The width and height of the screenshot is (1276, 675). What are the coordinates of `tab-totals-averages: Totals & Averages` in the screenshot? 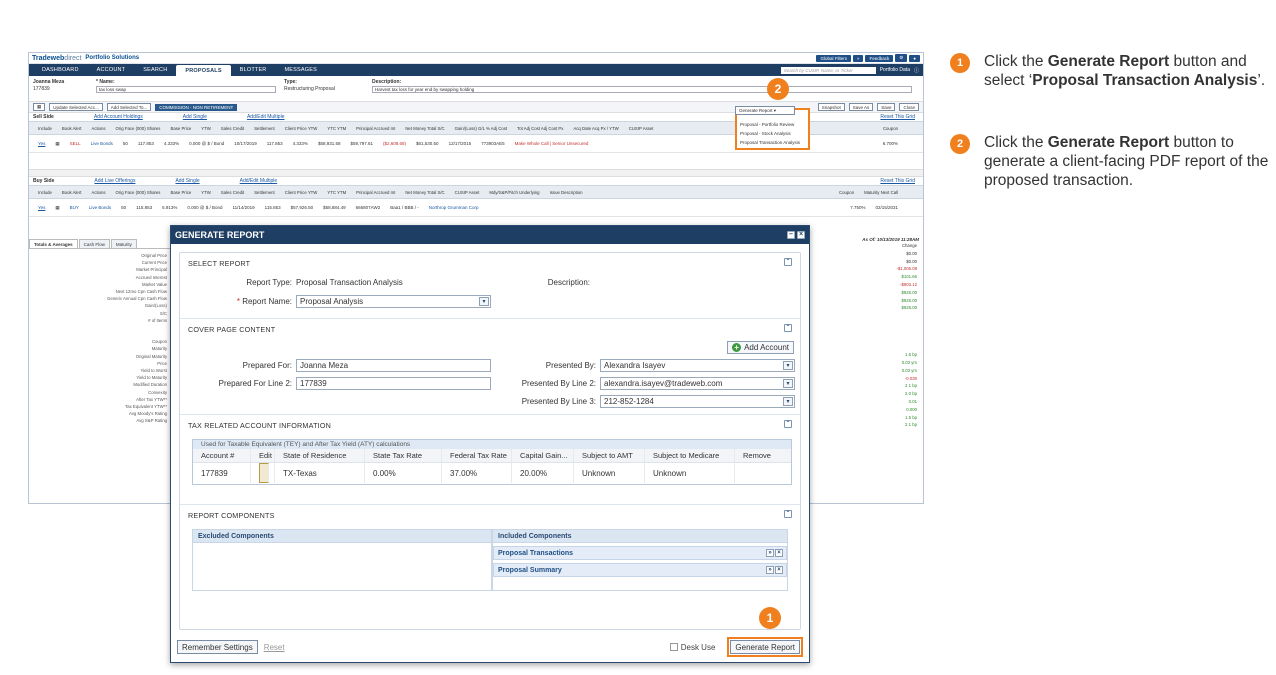 It's located at (53, 243).